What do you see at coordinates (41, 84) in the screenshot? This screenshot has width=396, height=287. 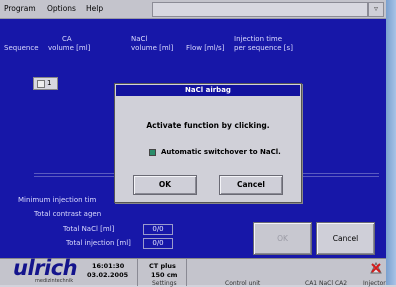 I see `sequence-checkbox` at bounding box center [41, 84].